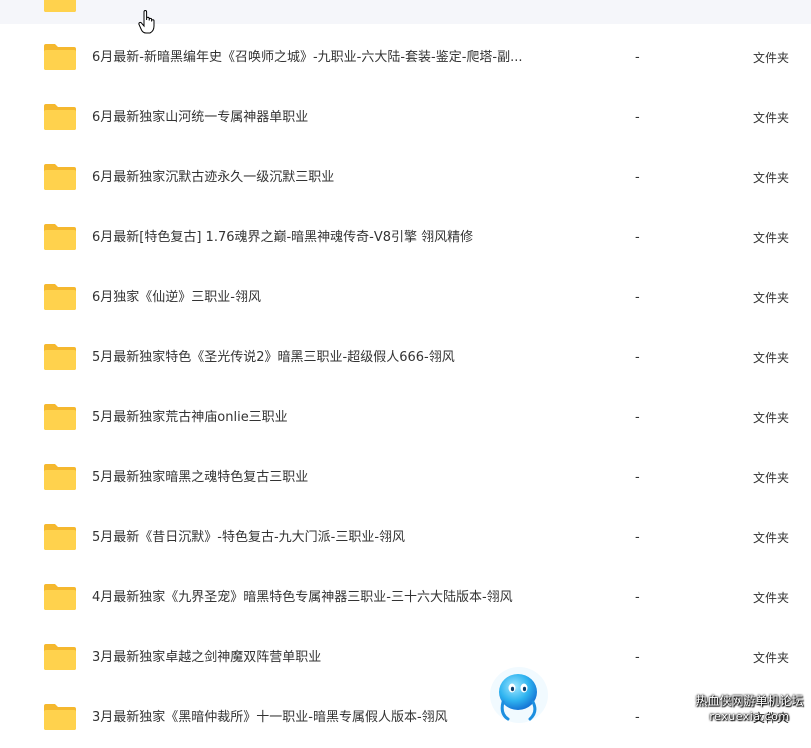  Describe the element at coordinates (270, 718) in the screenshot. I see `file-name: 3月最新独家《黑暗仲裁所》十一职业-暗黑专属假人版本-翎风` at that location.